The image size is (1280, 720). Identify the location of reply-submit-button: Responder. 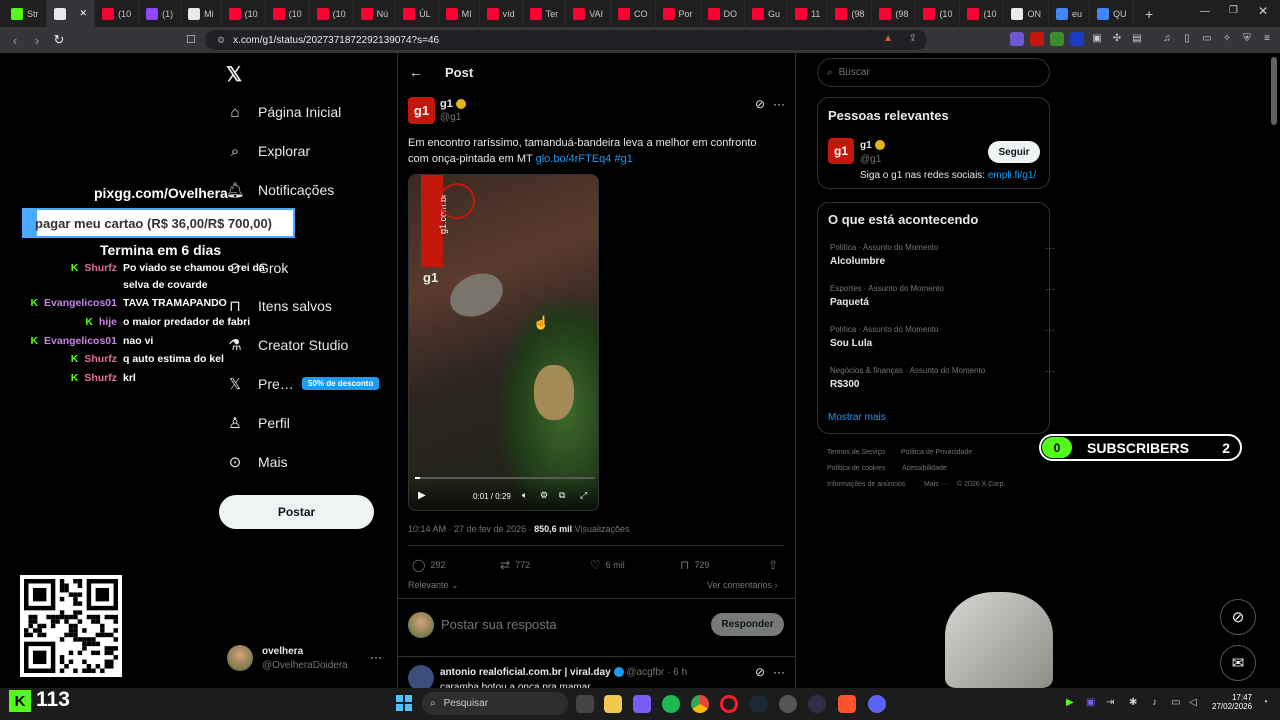
(747, 624).